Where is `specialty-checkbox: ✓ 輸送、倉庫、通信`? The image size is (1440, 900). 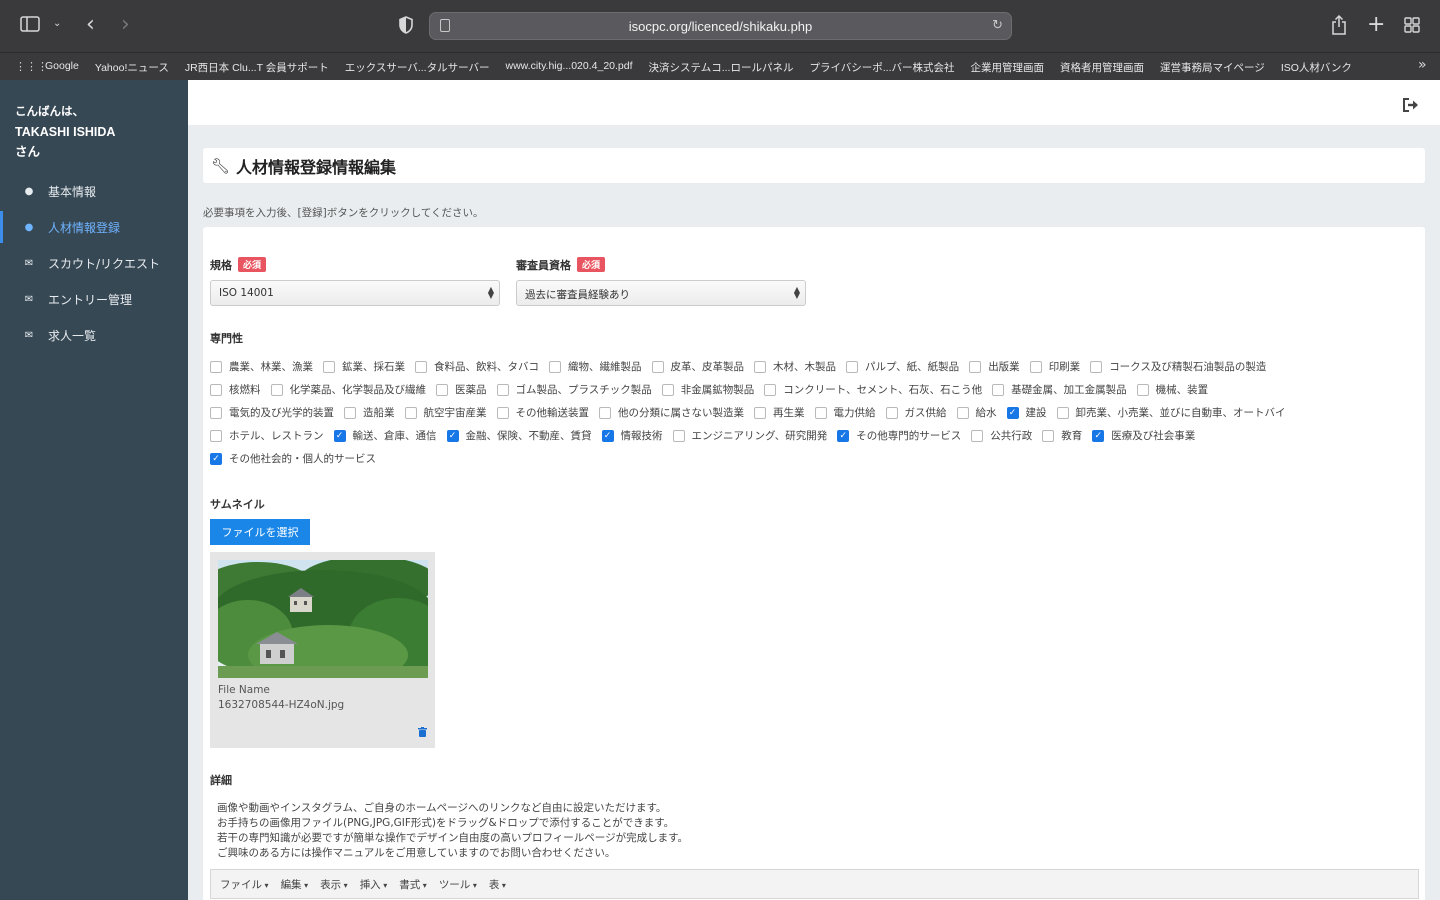 specialty-checkbox: ✓ 輸送、倉庫、通信 is located at coordinates (385, 435).